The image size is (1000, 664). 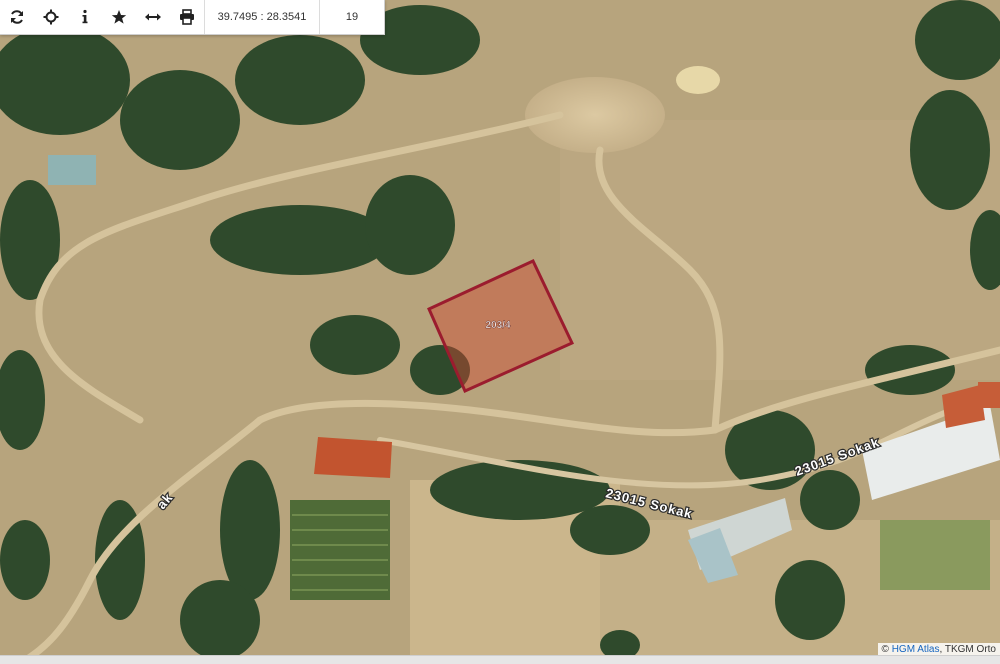 I want to click on parcel-label: 203/4, so click(x=497, y=325).